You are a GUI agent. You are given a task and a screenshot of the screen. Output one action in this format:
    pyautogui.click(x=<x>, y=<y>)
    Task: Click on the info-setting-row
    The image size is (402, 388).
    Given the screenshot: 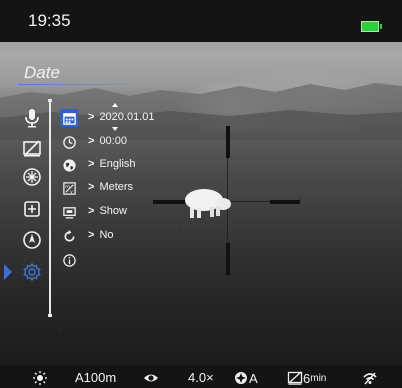 What is the action you would take?
    pyautogui.click(x=130, y=260)
    